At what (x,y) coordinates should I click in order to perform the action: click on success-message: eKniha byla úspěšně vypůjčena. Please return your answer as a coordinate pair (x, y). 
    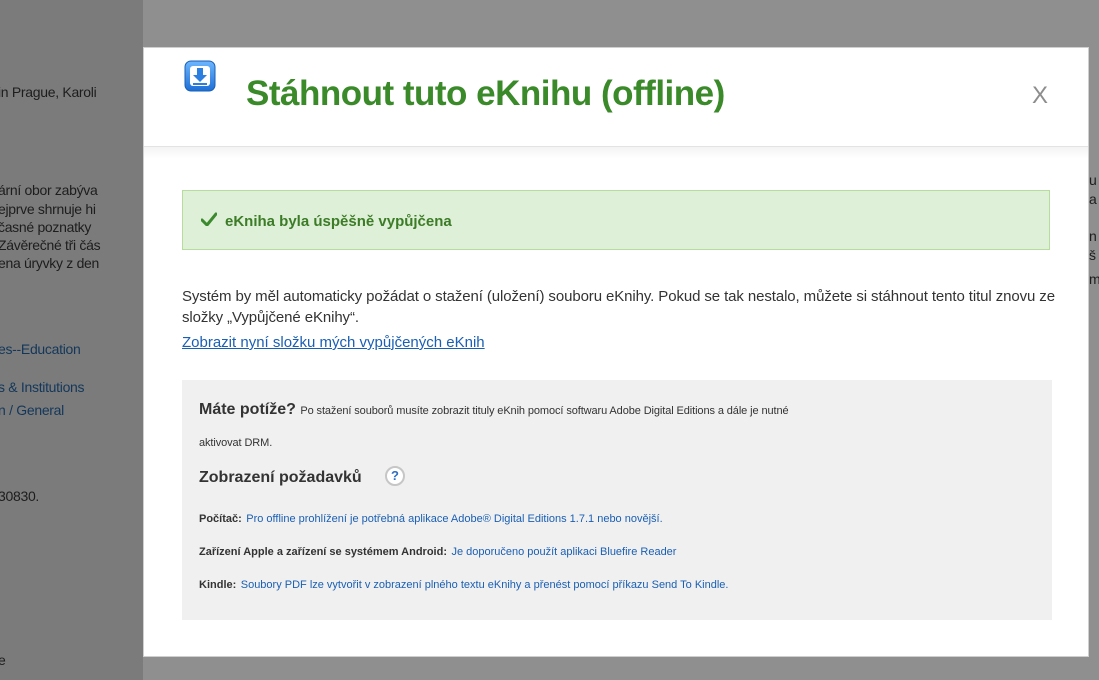
    Looking at the image, I should click on (338, 221).